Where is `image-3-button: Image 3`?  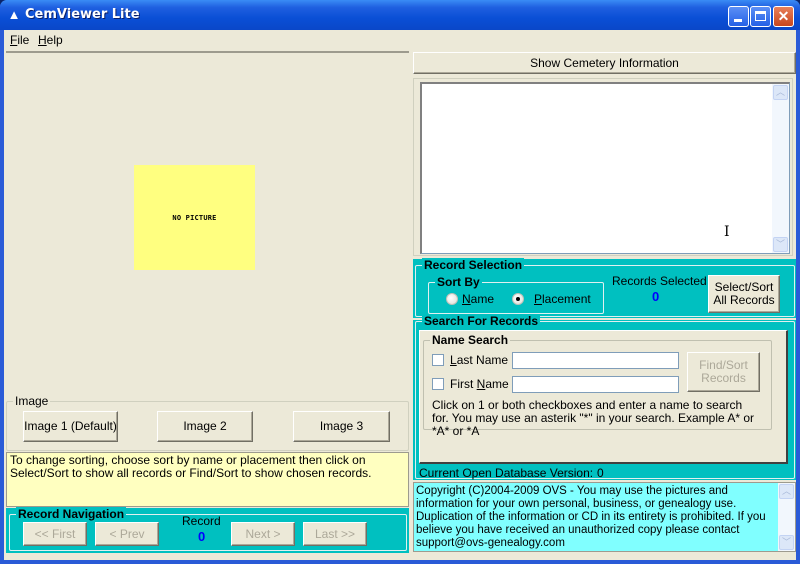
image-3-button: Image 3 is located at coordinates (341, 426).